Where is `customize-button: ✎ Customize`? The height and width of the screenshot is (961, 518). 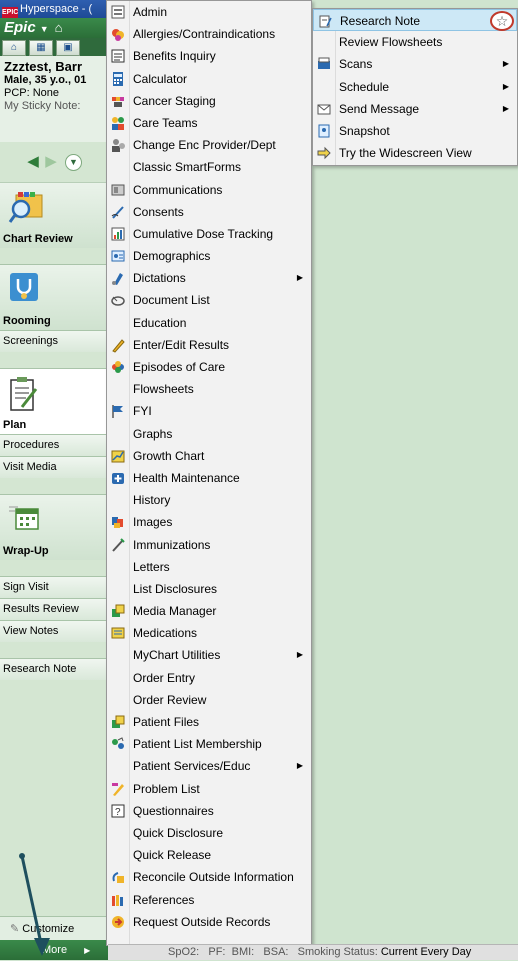 customize-button: ✎ Customize is located at coordinates (54, 928).